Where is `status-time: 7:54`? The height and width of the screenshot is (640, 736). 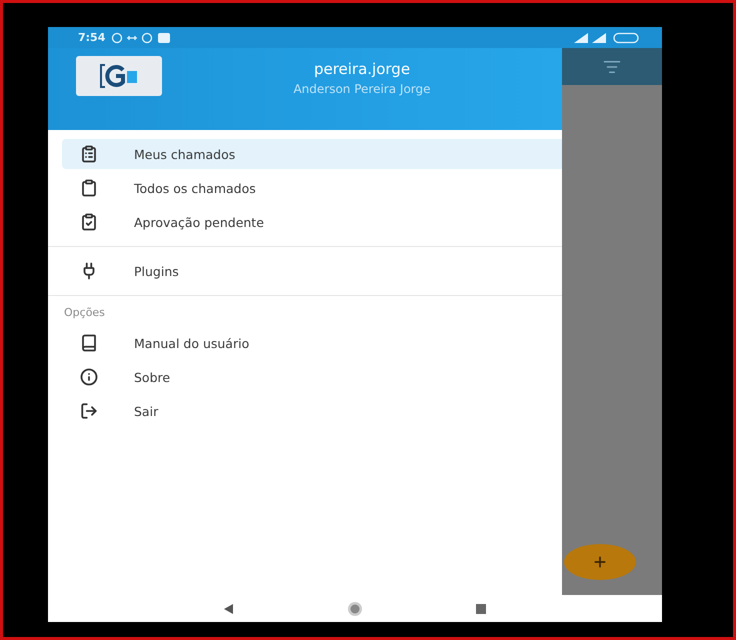 status-time: 7:54 is located at coordinates (92, 37).